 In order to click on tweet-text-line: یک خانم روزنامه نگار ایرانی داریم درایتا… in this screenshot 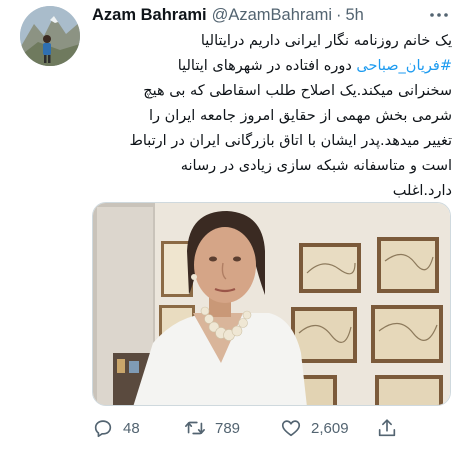, I will do `click(326, 41)`.